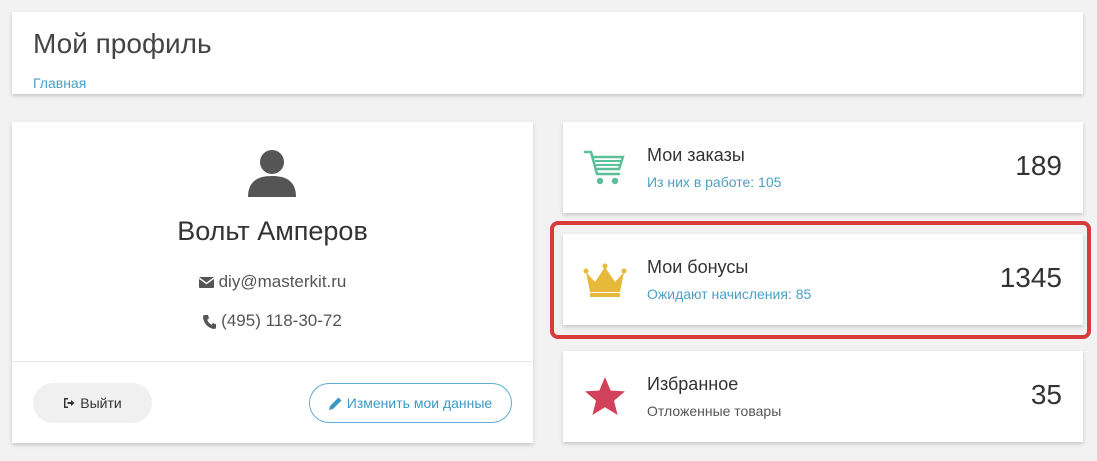 This screenshot has width=1097, height=461. What do you see at coordinates (101, 403) in the screenshot?
I see `logout-label: Выйти` at bounding box center [101, 403].